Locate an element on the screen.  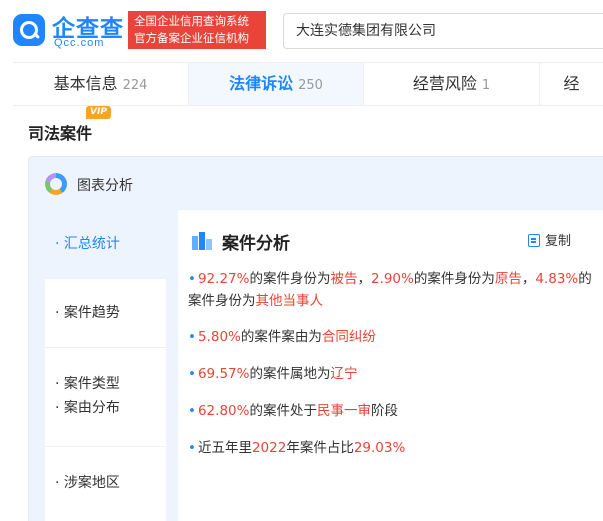
tab-bar: 基本信息 224 法律诉讼 250 经营风险 1 经 is located at coordinates (308, 84).